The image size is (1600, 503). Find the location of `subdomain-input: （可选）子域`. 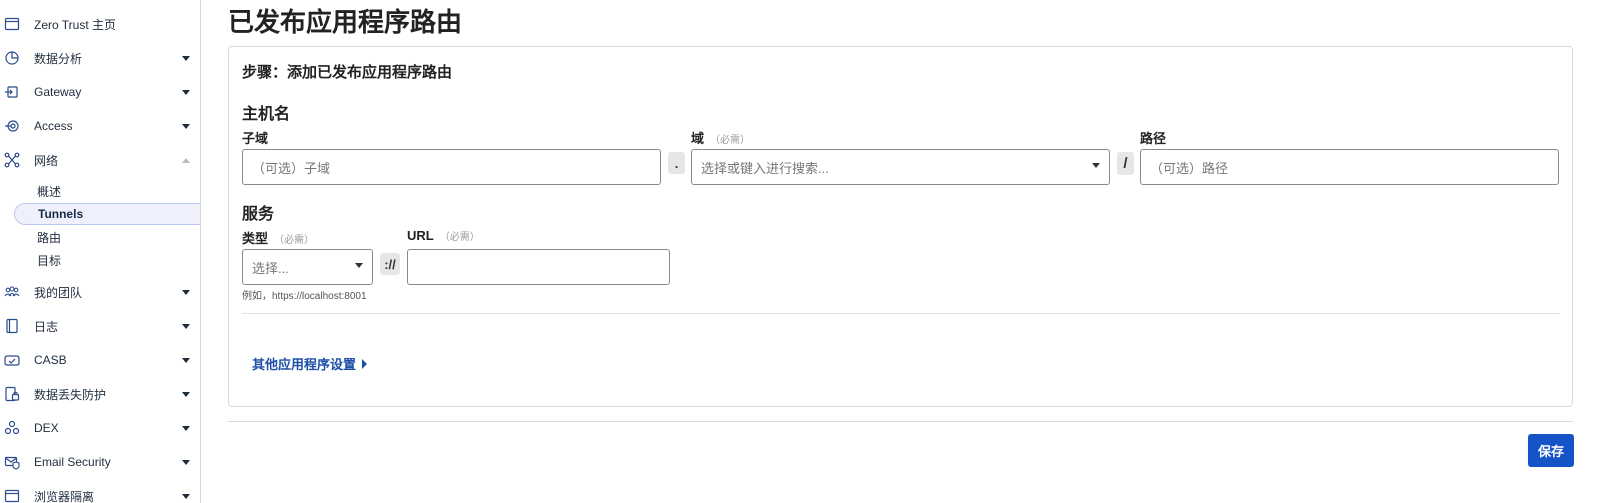

subdomain-input: （可选）子域 is located at coordinates (451, 167).